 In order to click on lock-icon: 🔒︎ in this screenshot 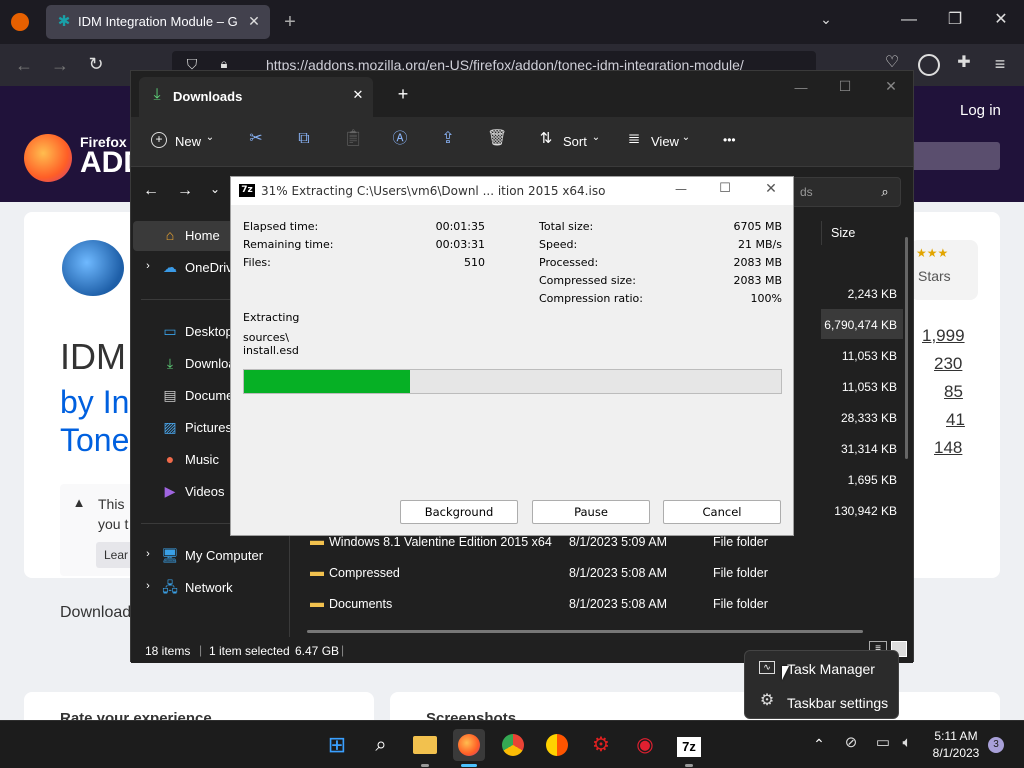, I will do `click(224, 63)`.